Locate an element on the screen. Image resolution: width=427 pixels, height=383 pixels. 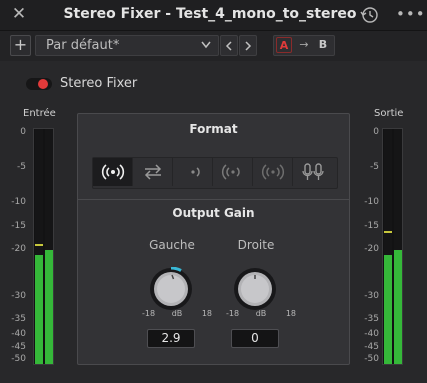
input-meter-label: Entrée is located at coordinates (39, 113).